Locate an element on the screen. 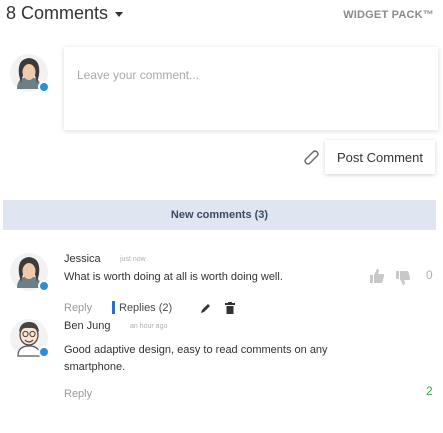 Image resolution: width=443 pixels, height=433 pixels. delete-icon is located at coordinates (230, 308).